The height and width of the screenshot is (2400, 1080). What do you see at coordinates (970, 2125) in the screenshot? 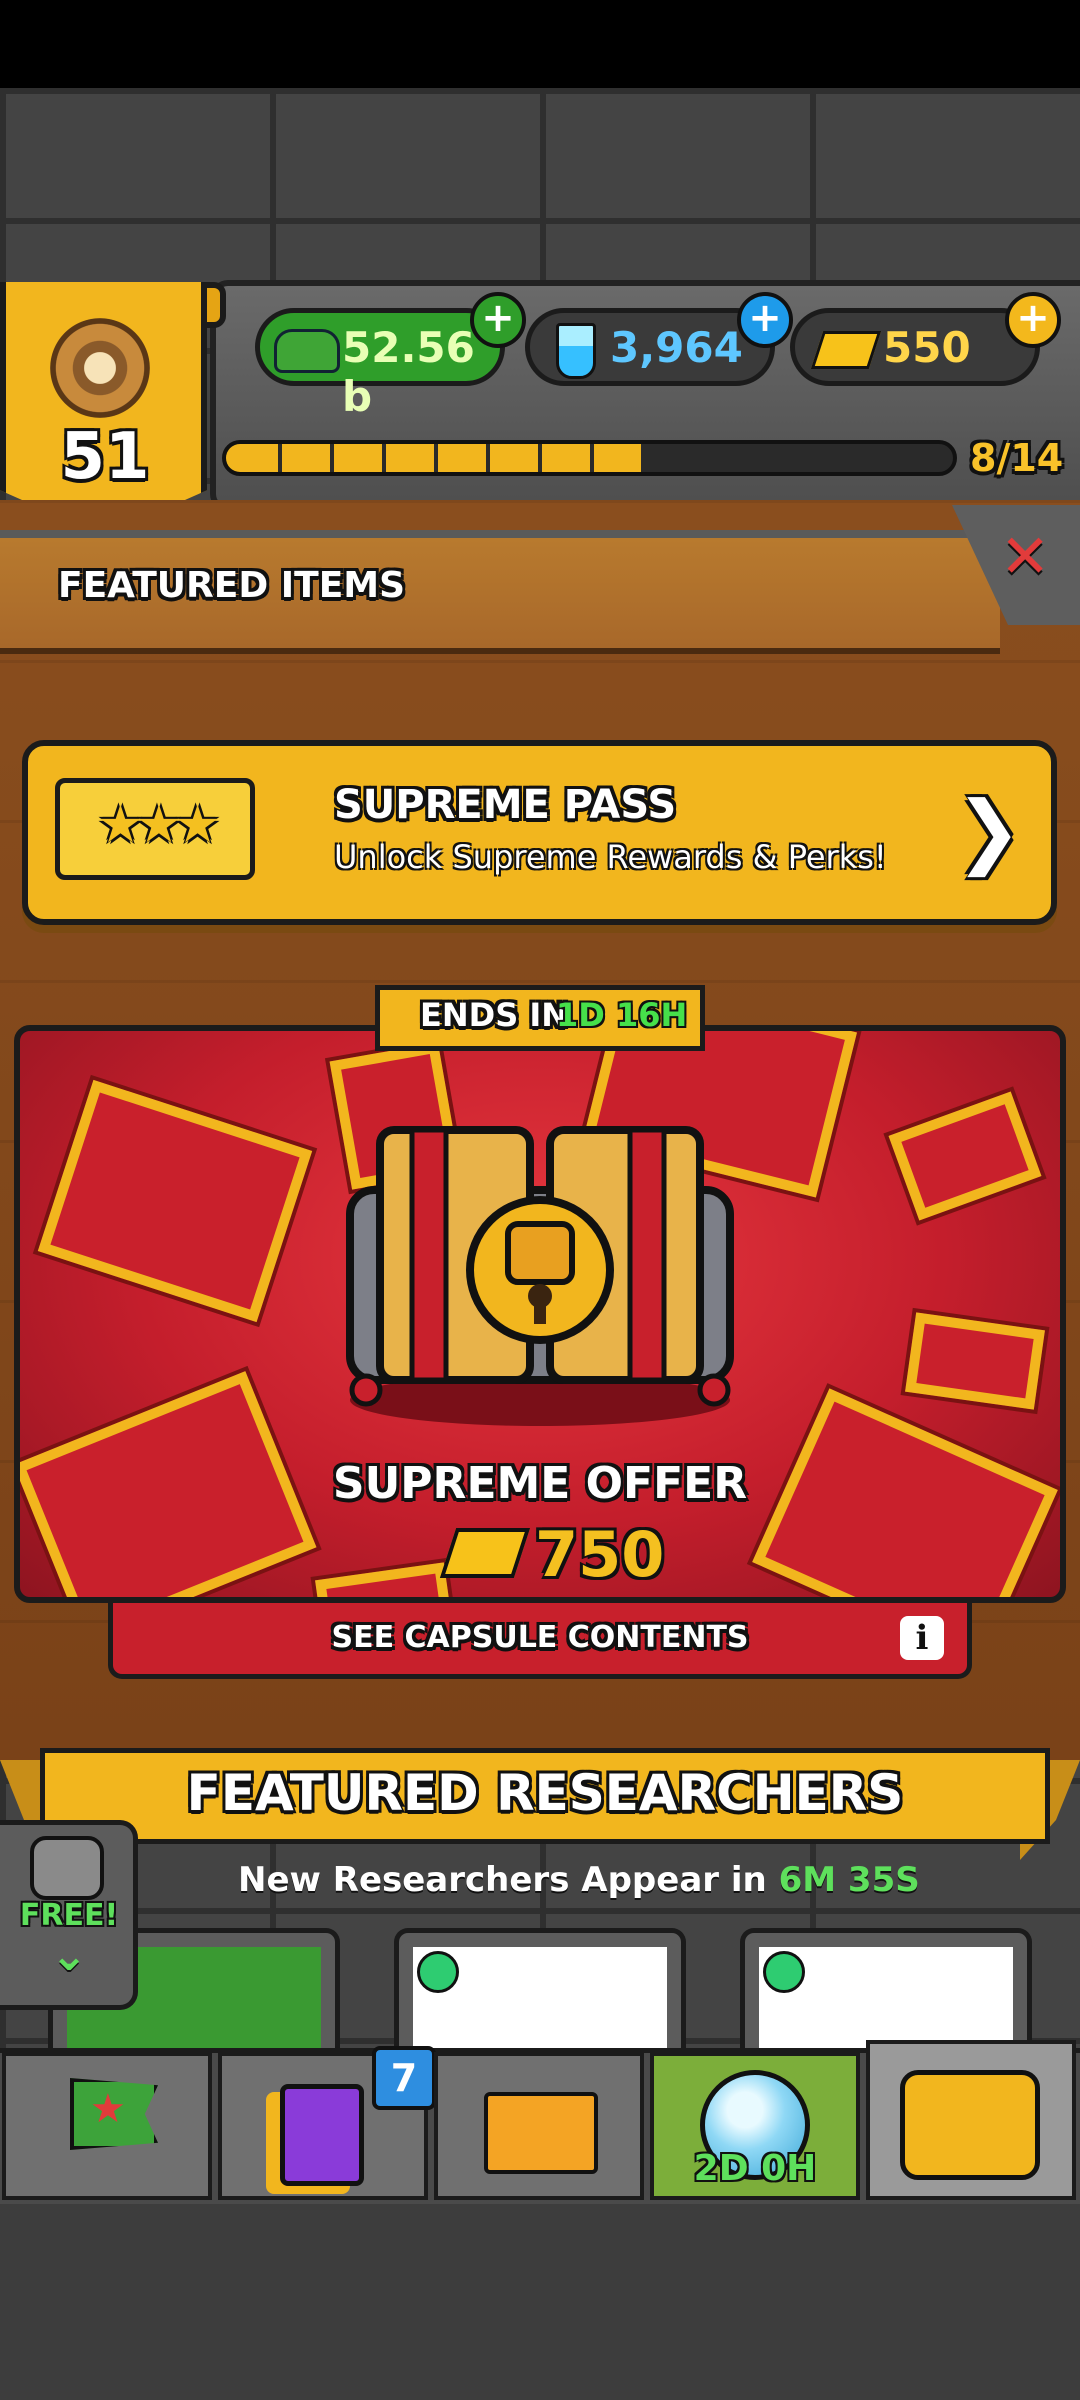
I see `capsule-icon` at bounding box center [970, 2125].